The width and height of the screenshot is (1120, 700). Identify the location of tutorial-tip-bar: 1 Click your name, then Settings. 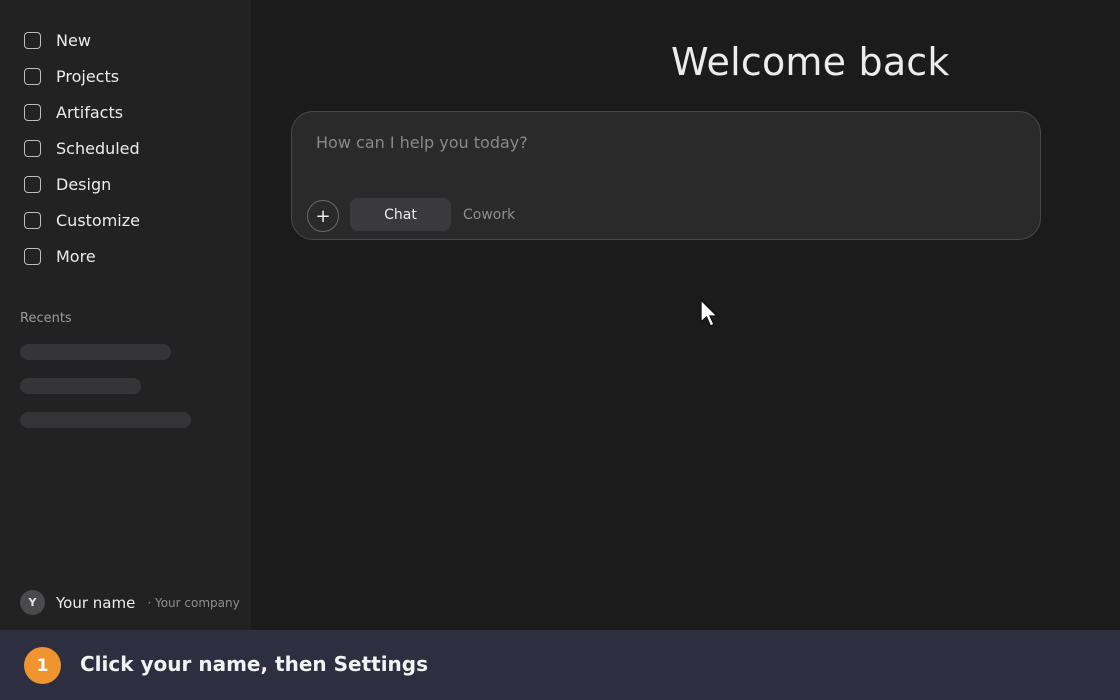
(560, 665).